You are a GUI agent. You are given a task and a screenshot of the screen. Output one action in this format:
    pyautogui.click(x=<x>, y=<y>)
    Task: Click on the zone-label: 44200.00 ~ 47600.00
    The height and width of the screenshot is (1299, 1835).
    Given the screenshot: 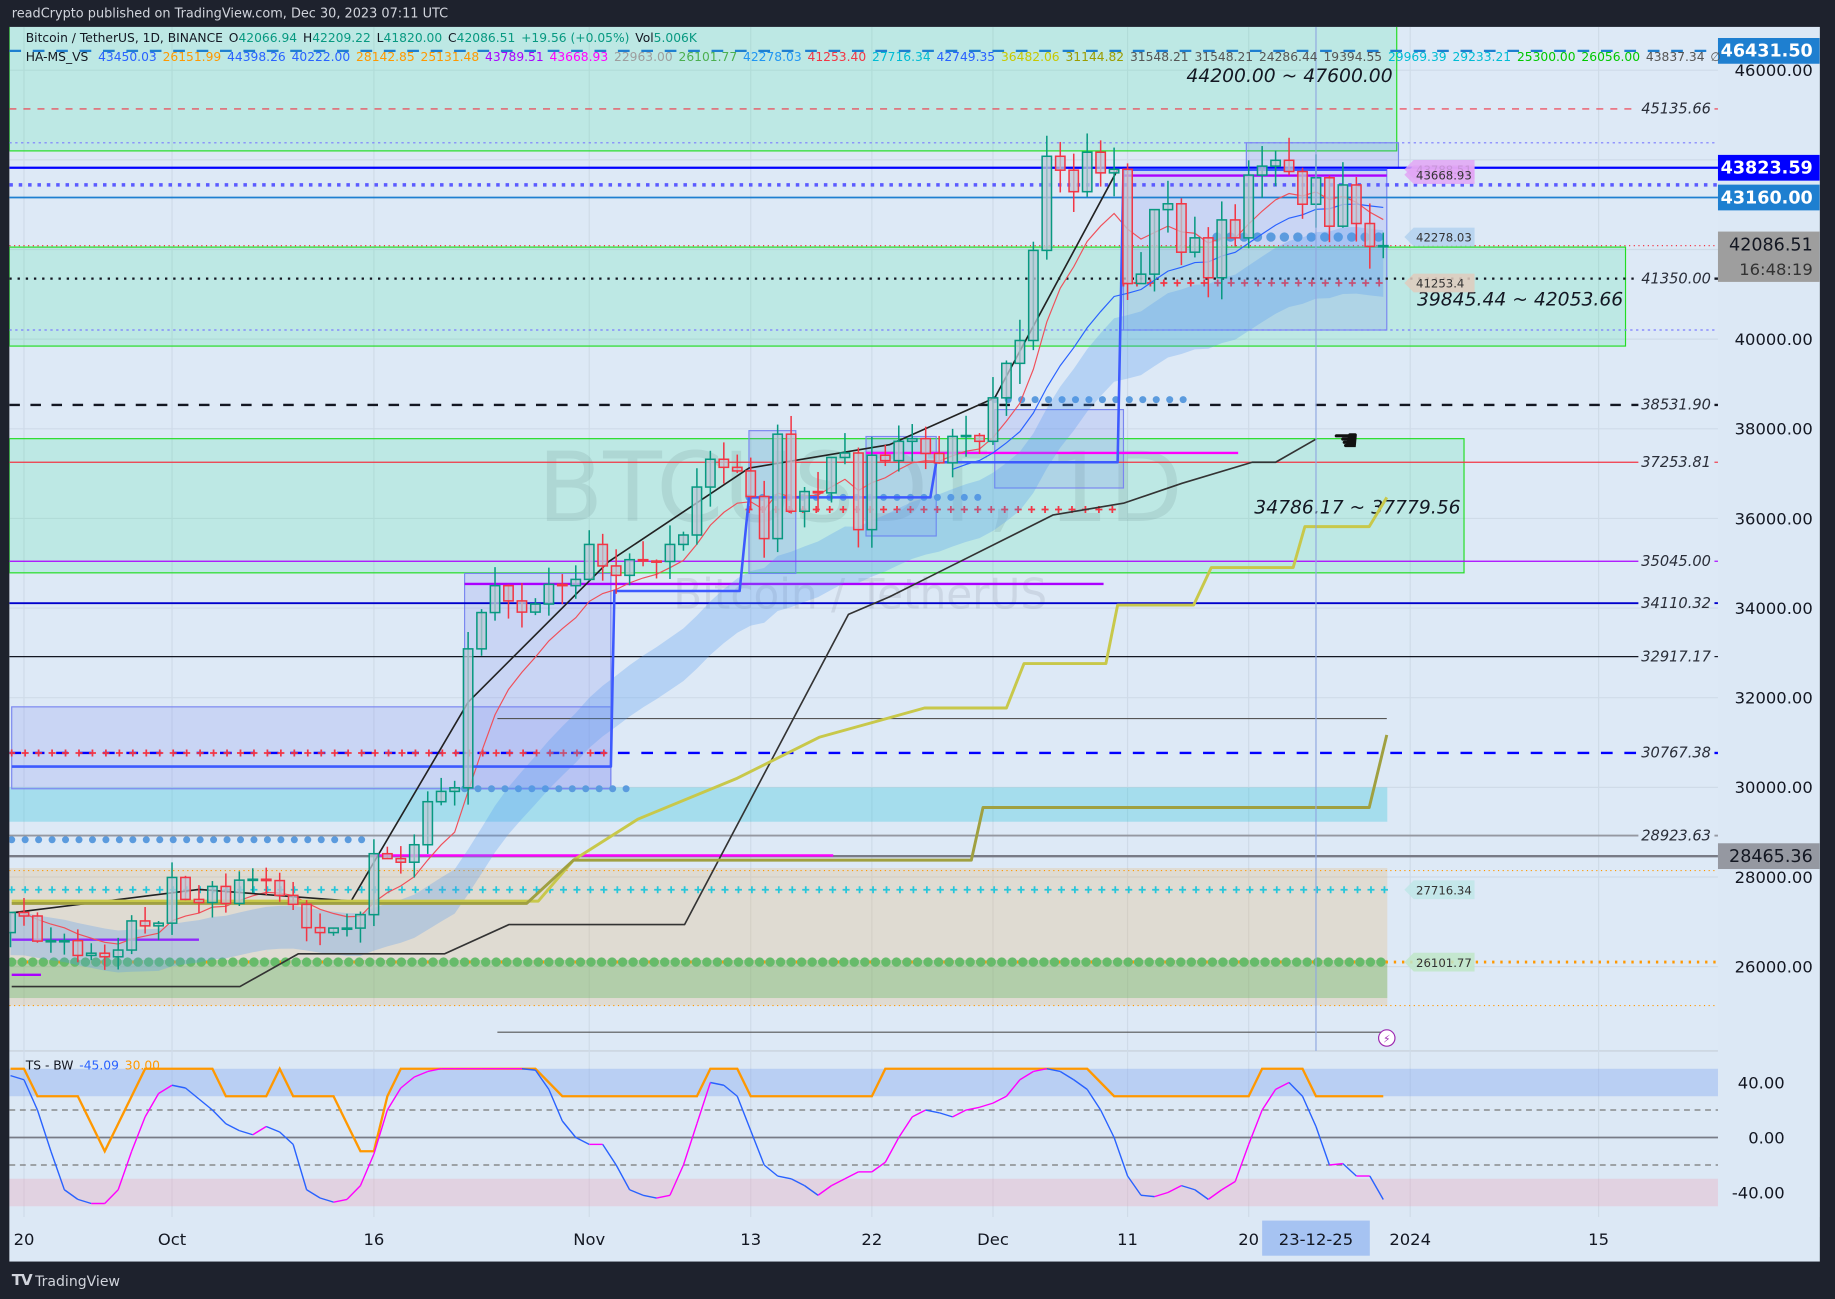 What is the action you would take?
    pyautogui.click(x=1289, y=76)
    